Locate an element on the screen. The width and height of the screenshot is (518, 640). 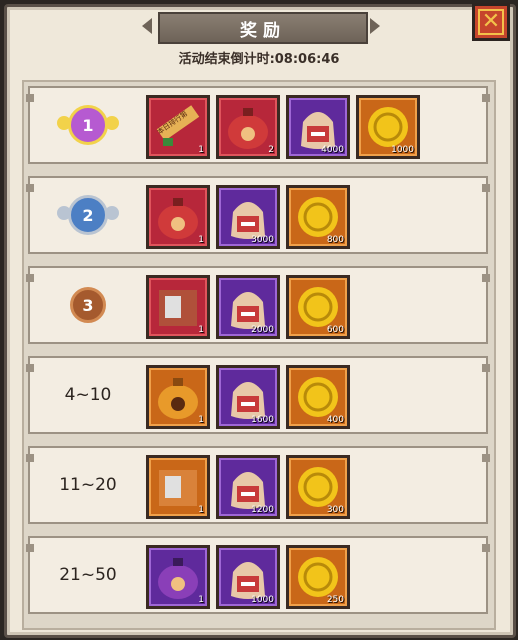
rank-cell: 2 is located at coordinates (88, 215).